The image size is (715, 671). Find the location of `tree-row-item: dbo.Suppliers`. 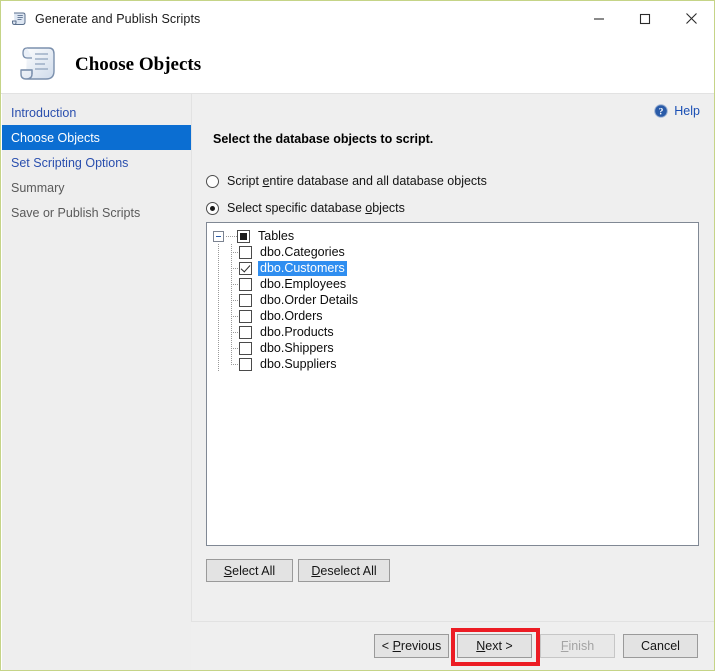

tree-row-item: dbo.Suppliers is located at coordinates (455, 364).